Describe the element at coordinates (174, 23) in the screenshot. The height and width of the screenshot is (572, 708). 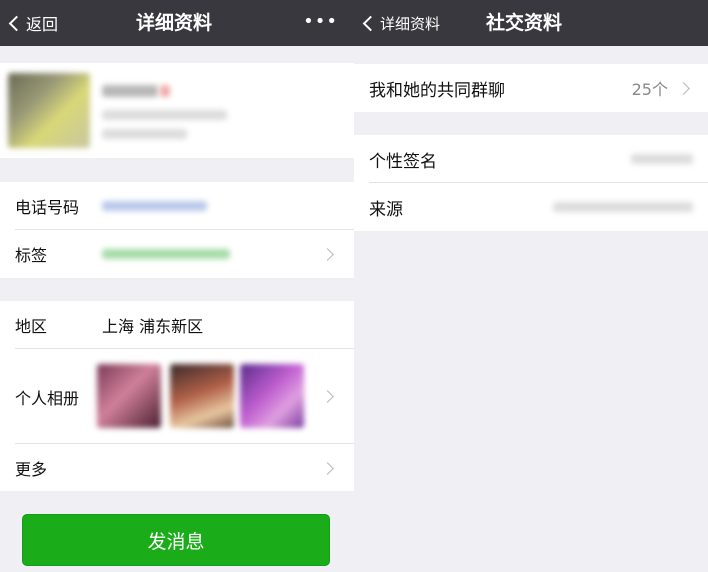
I see `page-title: 详细资料` at that location.